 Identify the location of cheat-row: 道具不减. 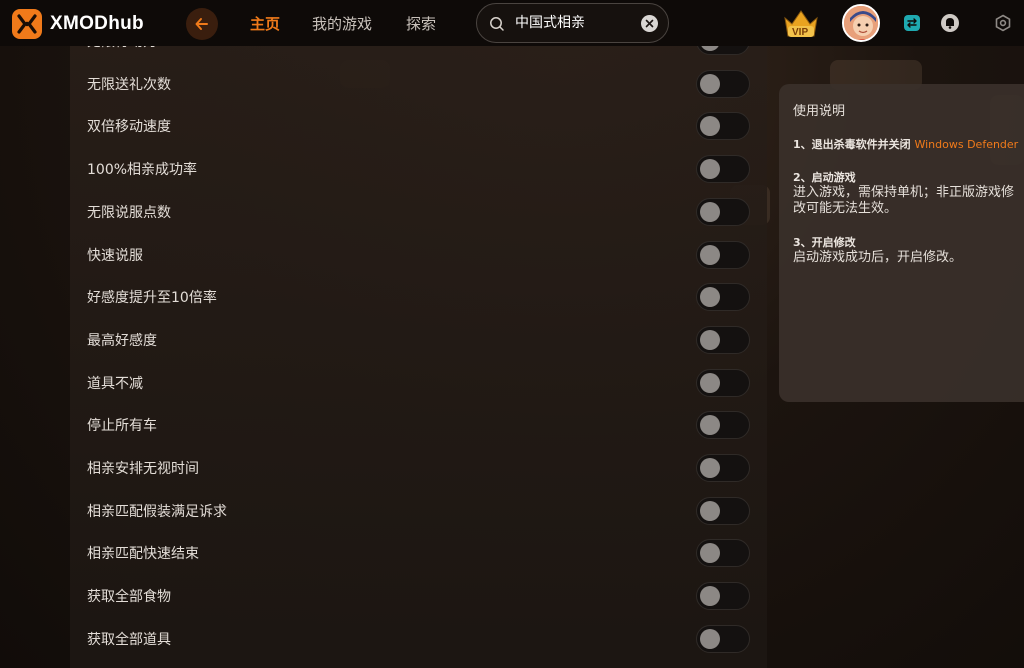
(418, 383).